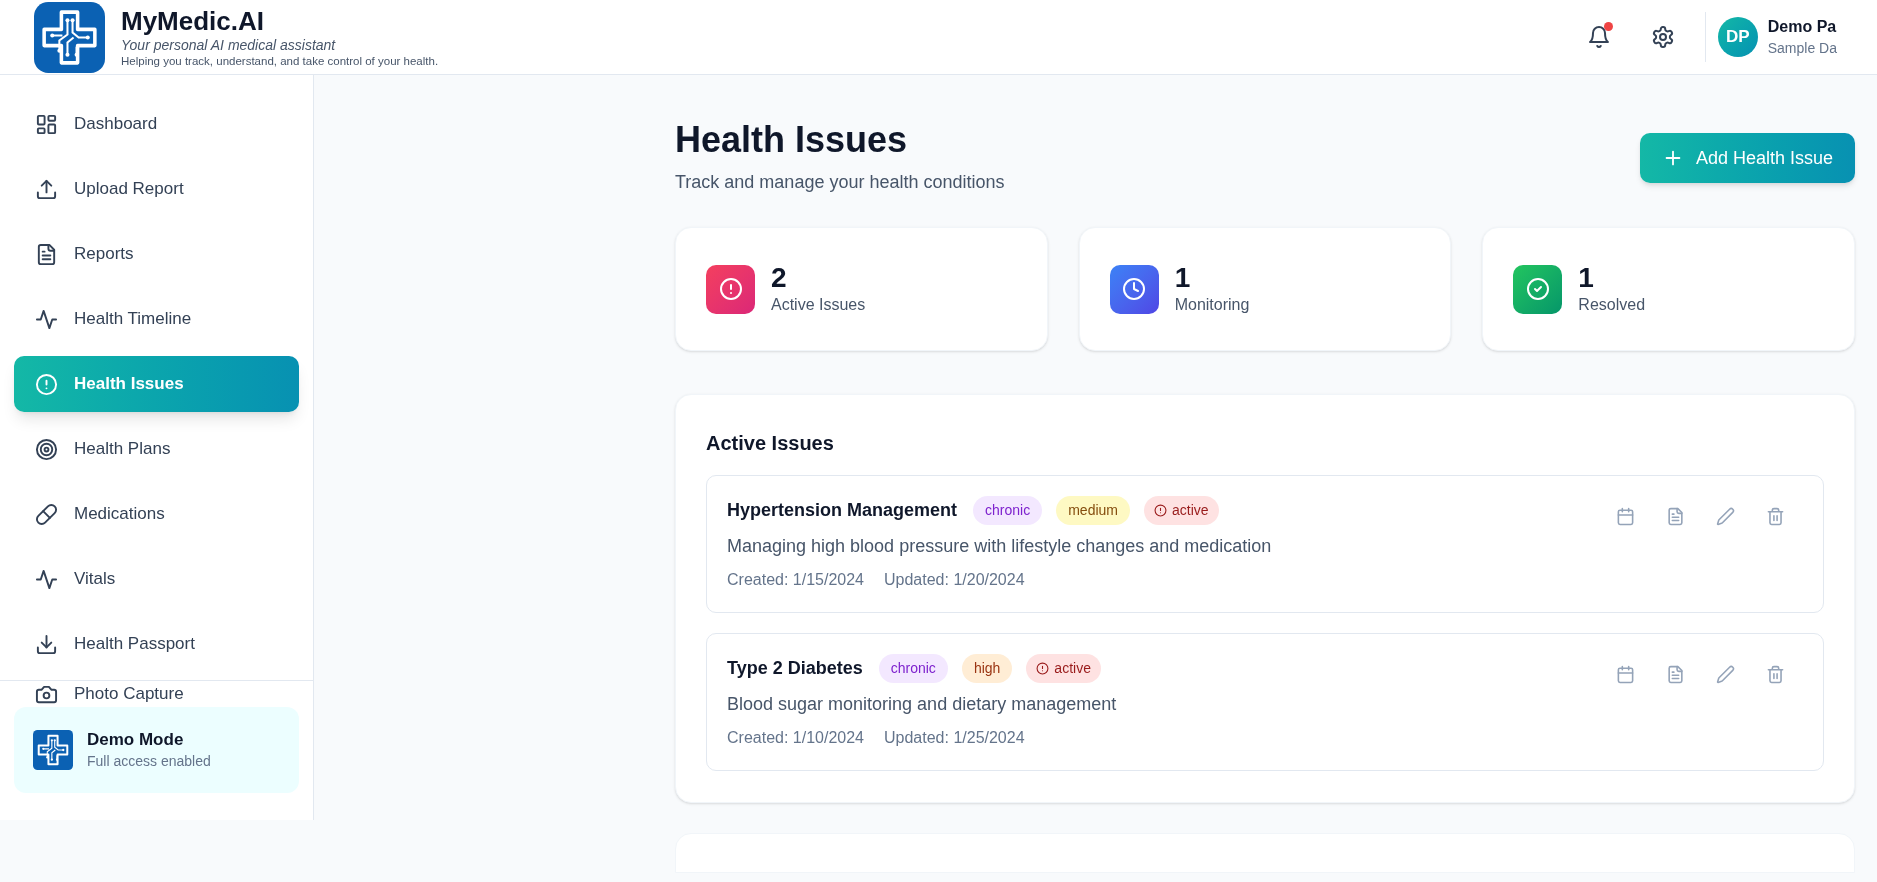 Image resolution: width=1877 pixels, height=882 pixels. I want to click on sidebar-item: Reports, so click(156, 254).